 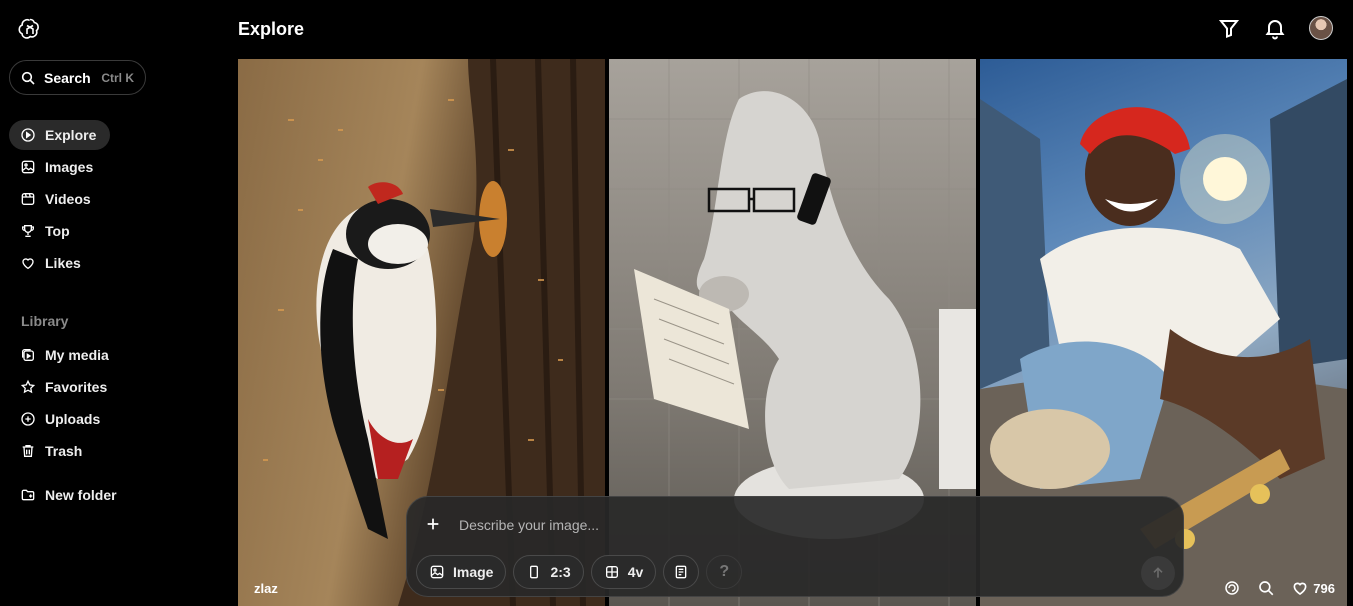 I want to click on grid-icon, so click(x=611, y=572).